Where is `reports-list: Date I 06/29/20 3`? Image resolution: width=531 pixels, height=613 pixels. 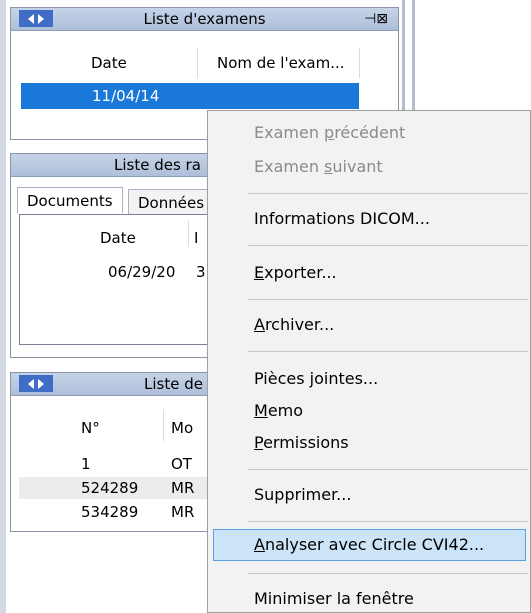
reports-list: Date I 06/29/20 3 is located at coordinates (118, 279).